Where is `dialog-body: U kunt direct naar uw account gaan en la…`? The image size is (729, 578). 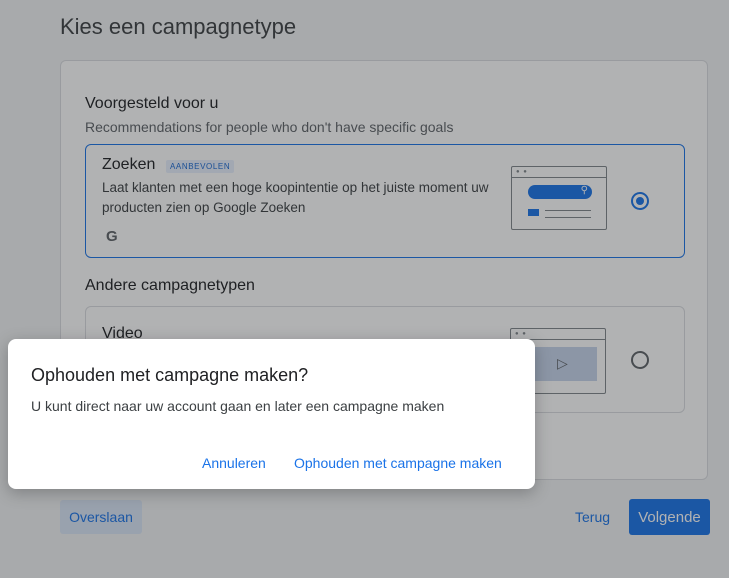 dialog-body: U kunt direct naar uw account gaan en la… is located at coordinates (238, 406).